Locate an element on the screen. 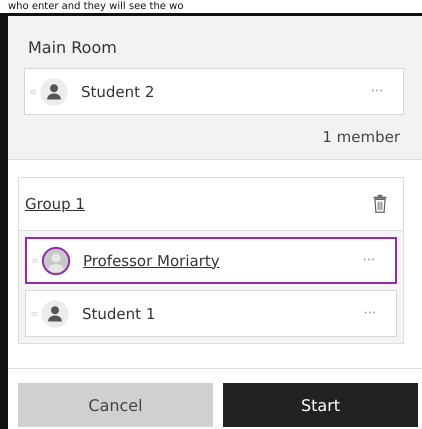 This screenshot has height=429, width=422. member-name: Professor Moriarty is located at coordinates (221, 261).